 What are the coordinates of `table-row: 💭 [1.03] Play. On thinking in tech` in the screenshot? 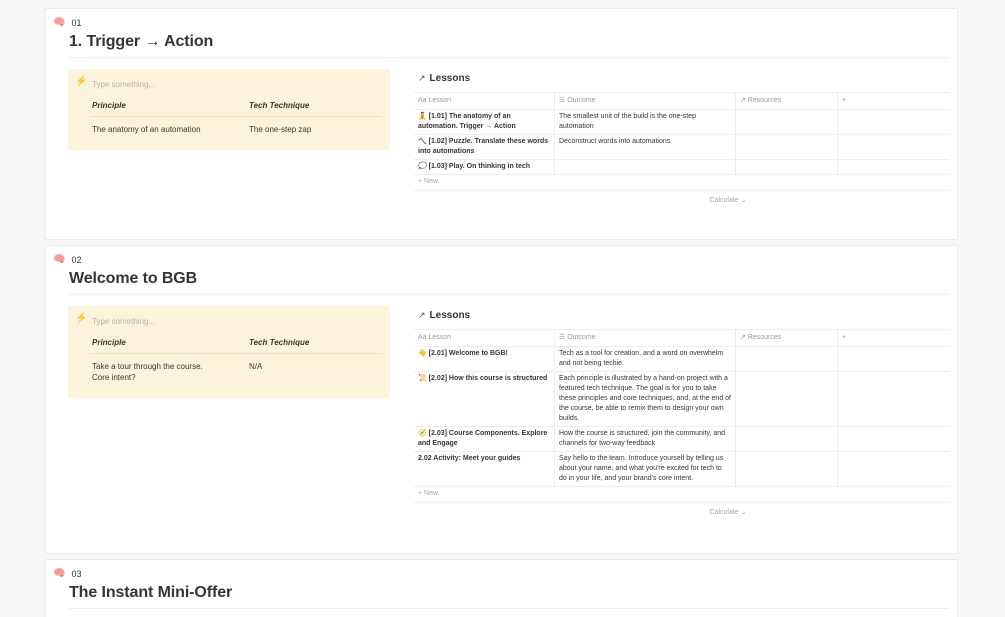 It's located at (682, 167).